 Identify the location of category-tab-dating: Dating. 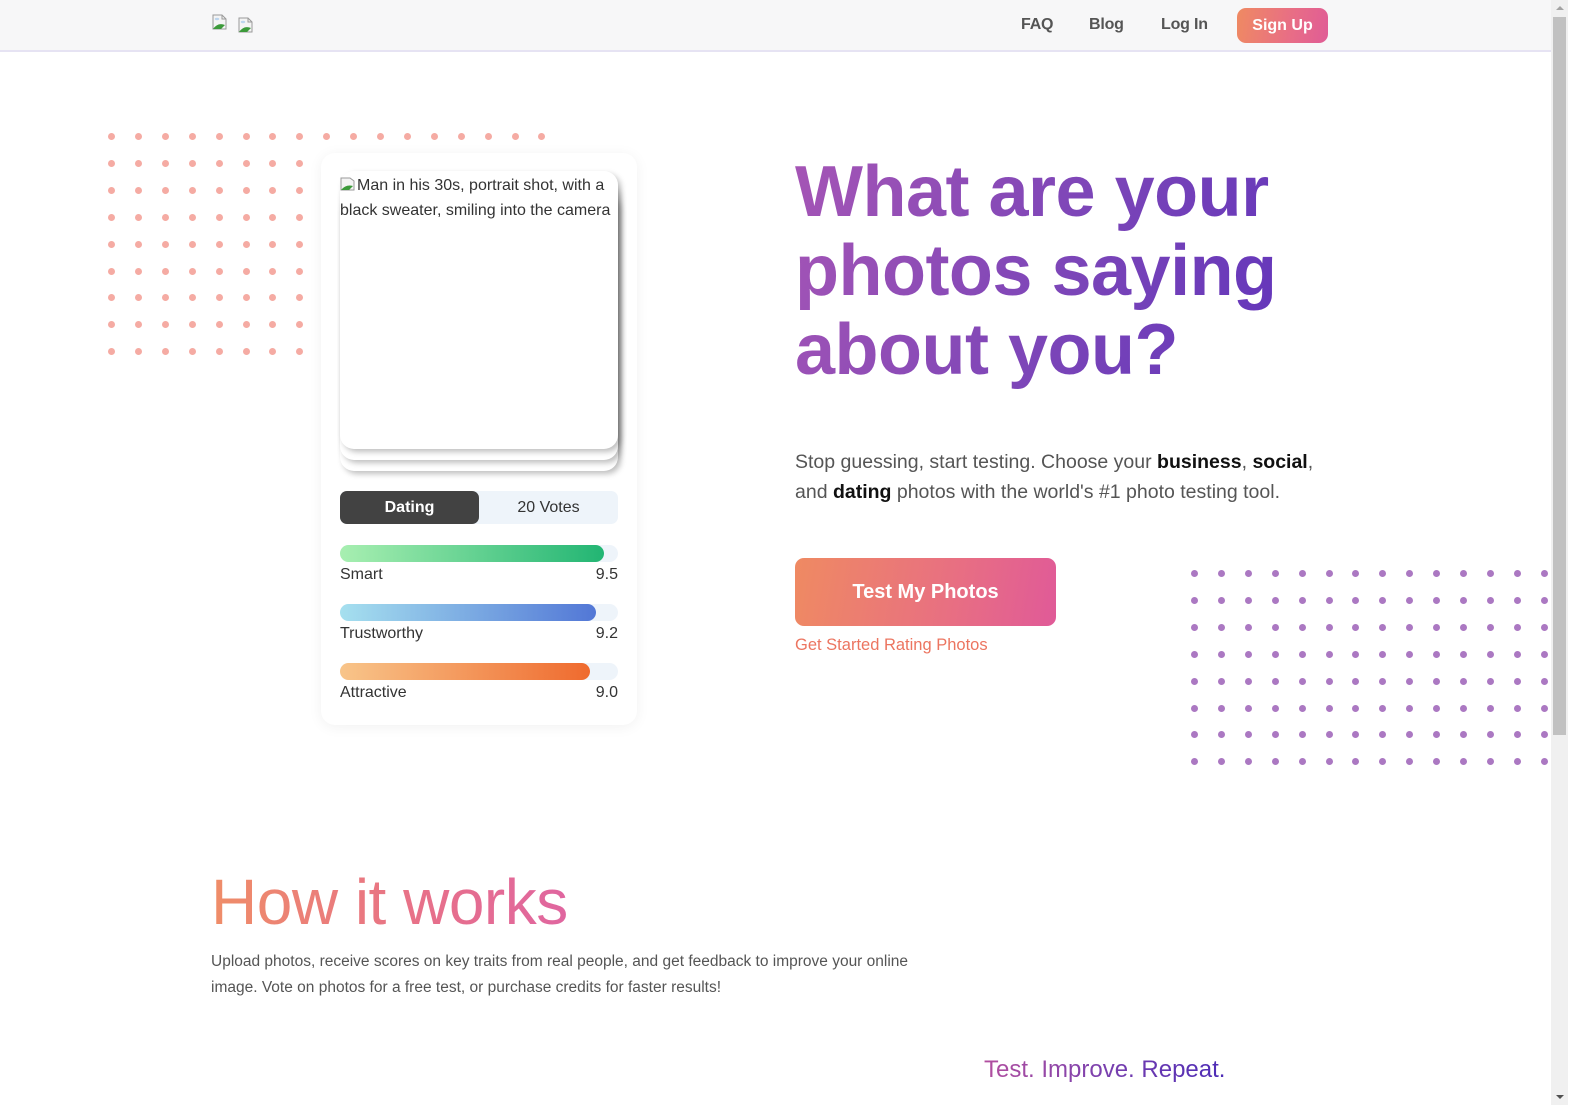
(409, 507).